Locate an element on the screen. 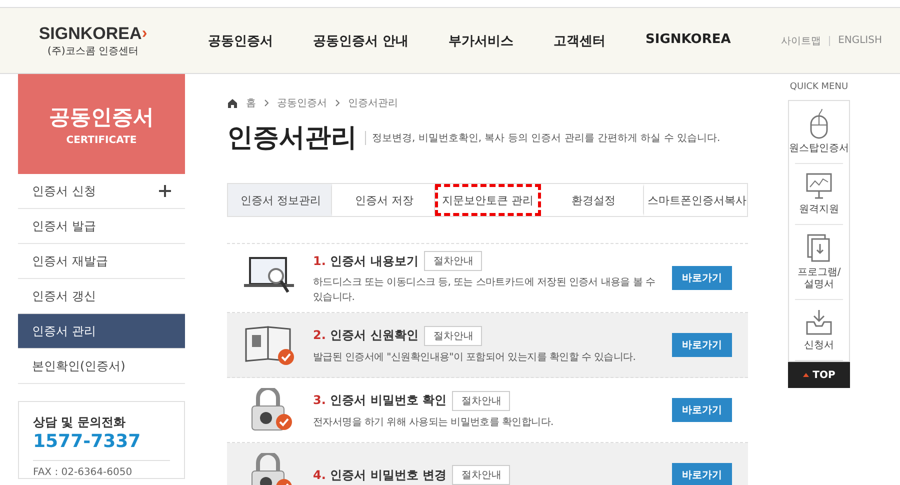 The width and height of the screenshot is (900, 485). sidebar-item-label: 인증서 신청 is located at coordinates (64, 191).